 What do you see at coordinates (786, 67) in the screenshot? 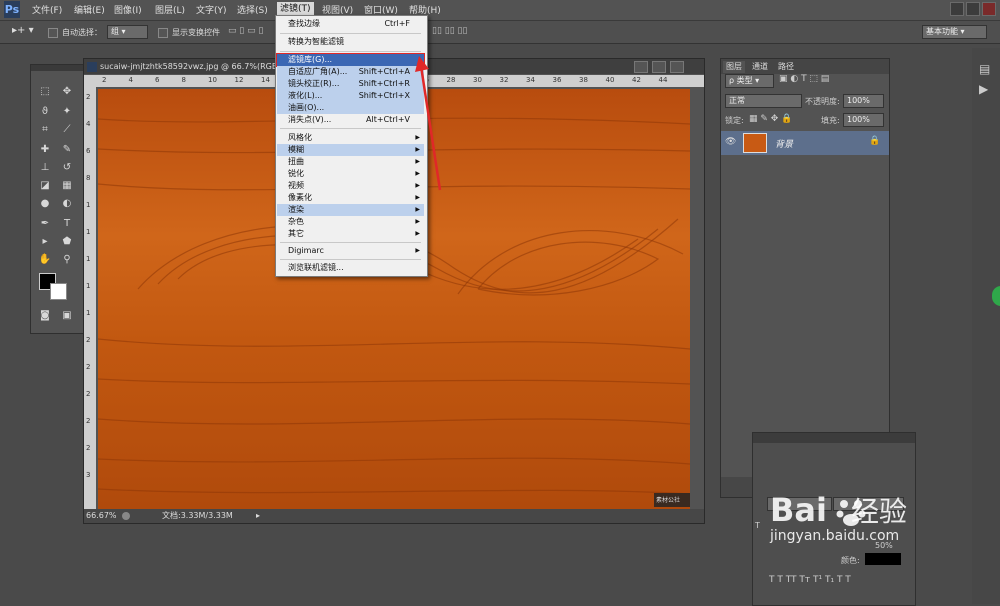
I see `tab-paths: 路径` at bounding box center [786, 67].